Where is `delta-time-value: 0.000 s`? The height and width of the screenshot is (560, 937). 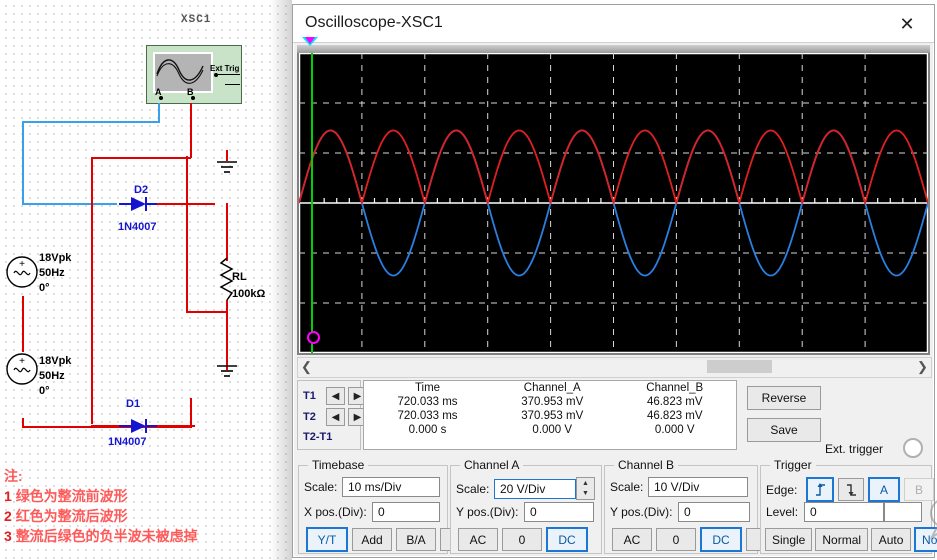 delta-time-value: 0.000 s is located at coordinates (427, 430).